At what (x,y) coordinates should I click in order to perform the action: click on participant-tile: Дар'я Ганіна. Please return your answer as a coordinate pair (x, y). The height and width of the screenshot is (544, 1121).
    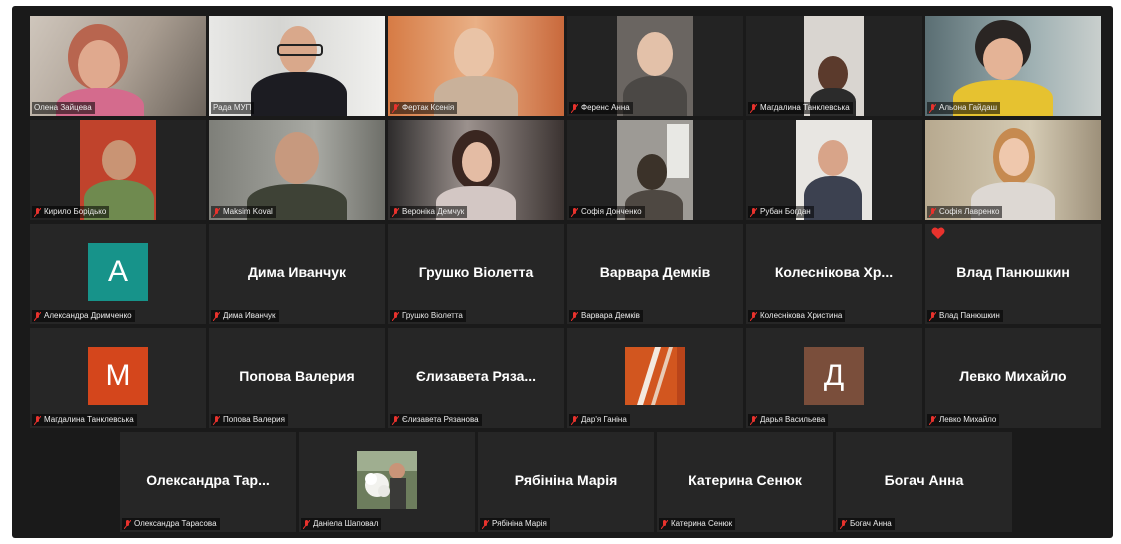
    Looking at the image, I should click on (655, 378).